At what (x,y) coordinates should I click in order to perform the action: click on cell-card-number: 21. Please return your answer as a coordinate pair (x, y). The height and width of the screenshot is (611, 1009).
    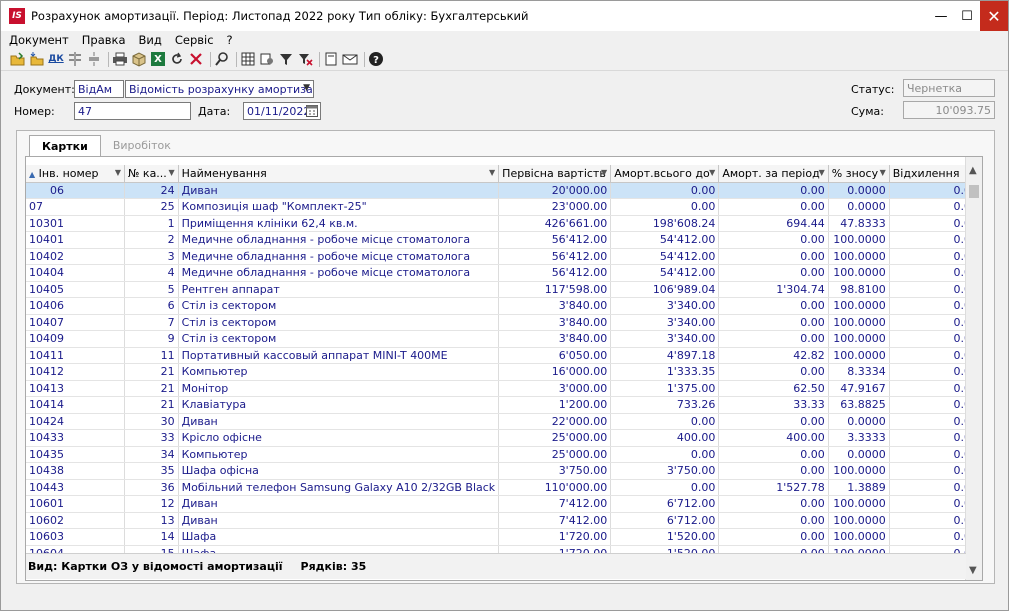
    Looking at the image, I should click on (151, 388).